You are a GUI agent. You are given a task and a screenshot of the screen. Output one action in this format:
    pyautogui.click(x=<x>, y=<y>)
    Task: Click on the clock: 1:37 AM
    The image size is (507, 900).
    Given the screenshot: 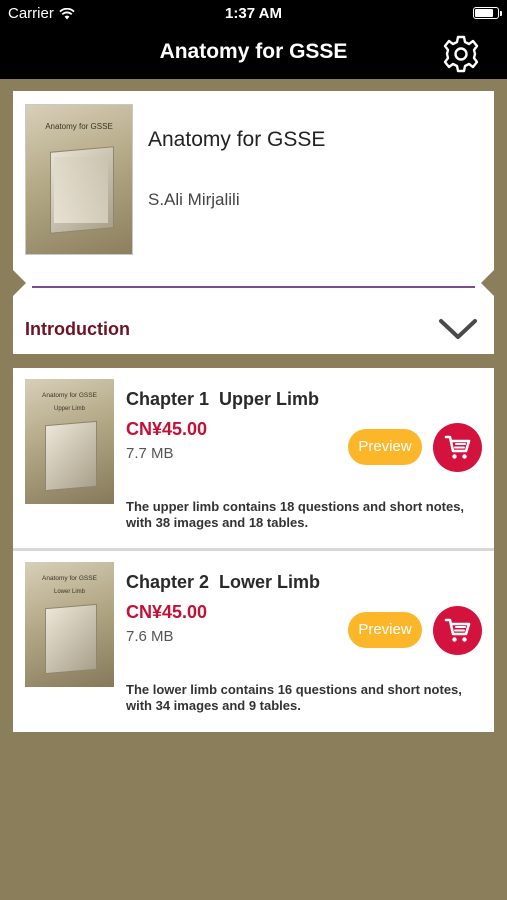 What is the action you would take?
    pyautogui.click(x=253, y=13)
    